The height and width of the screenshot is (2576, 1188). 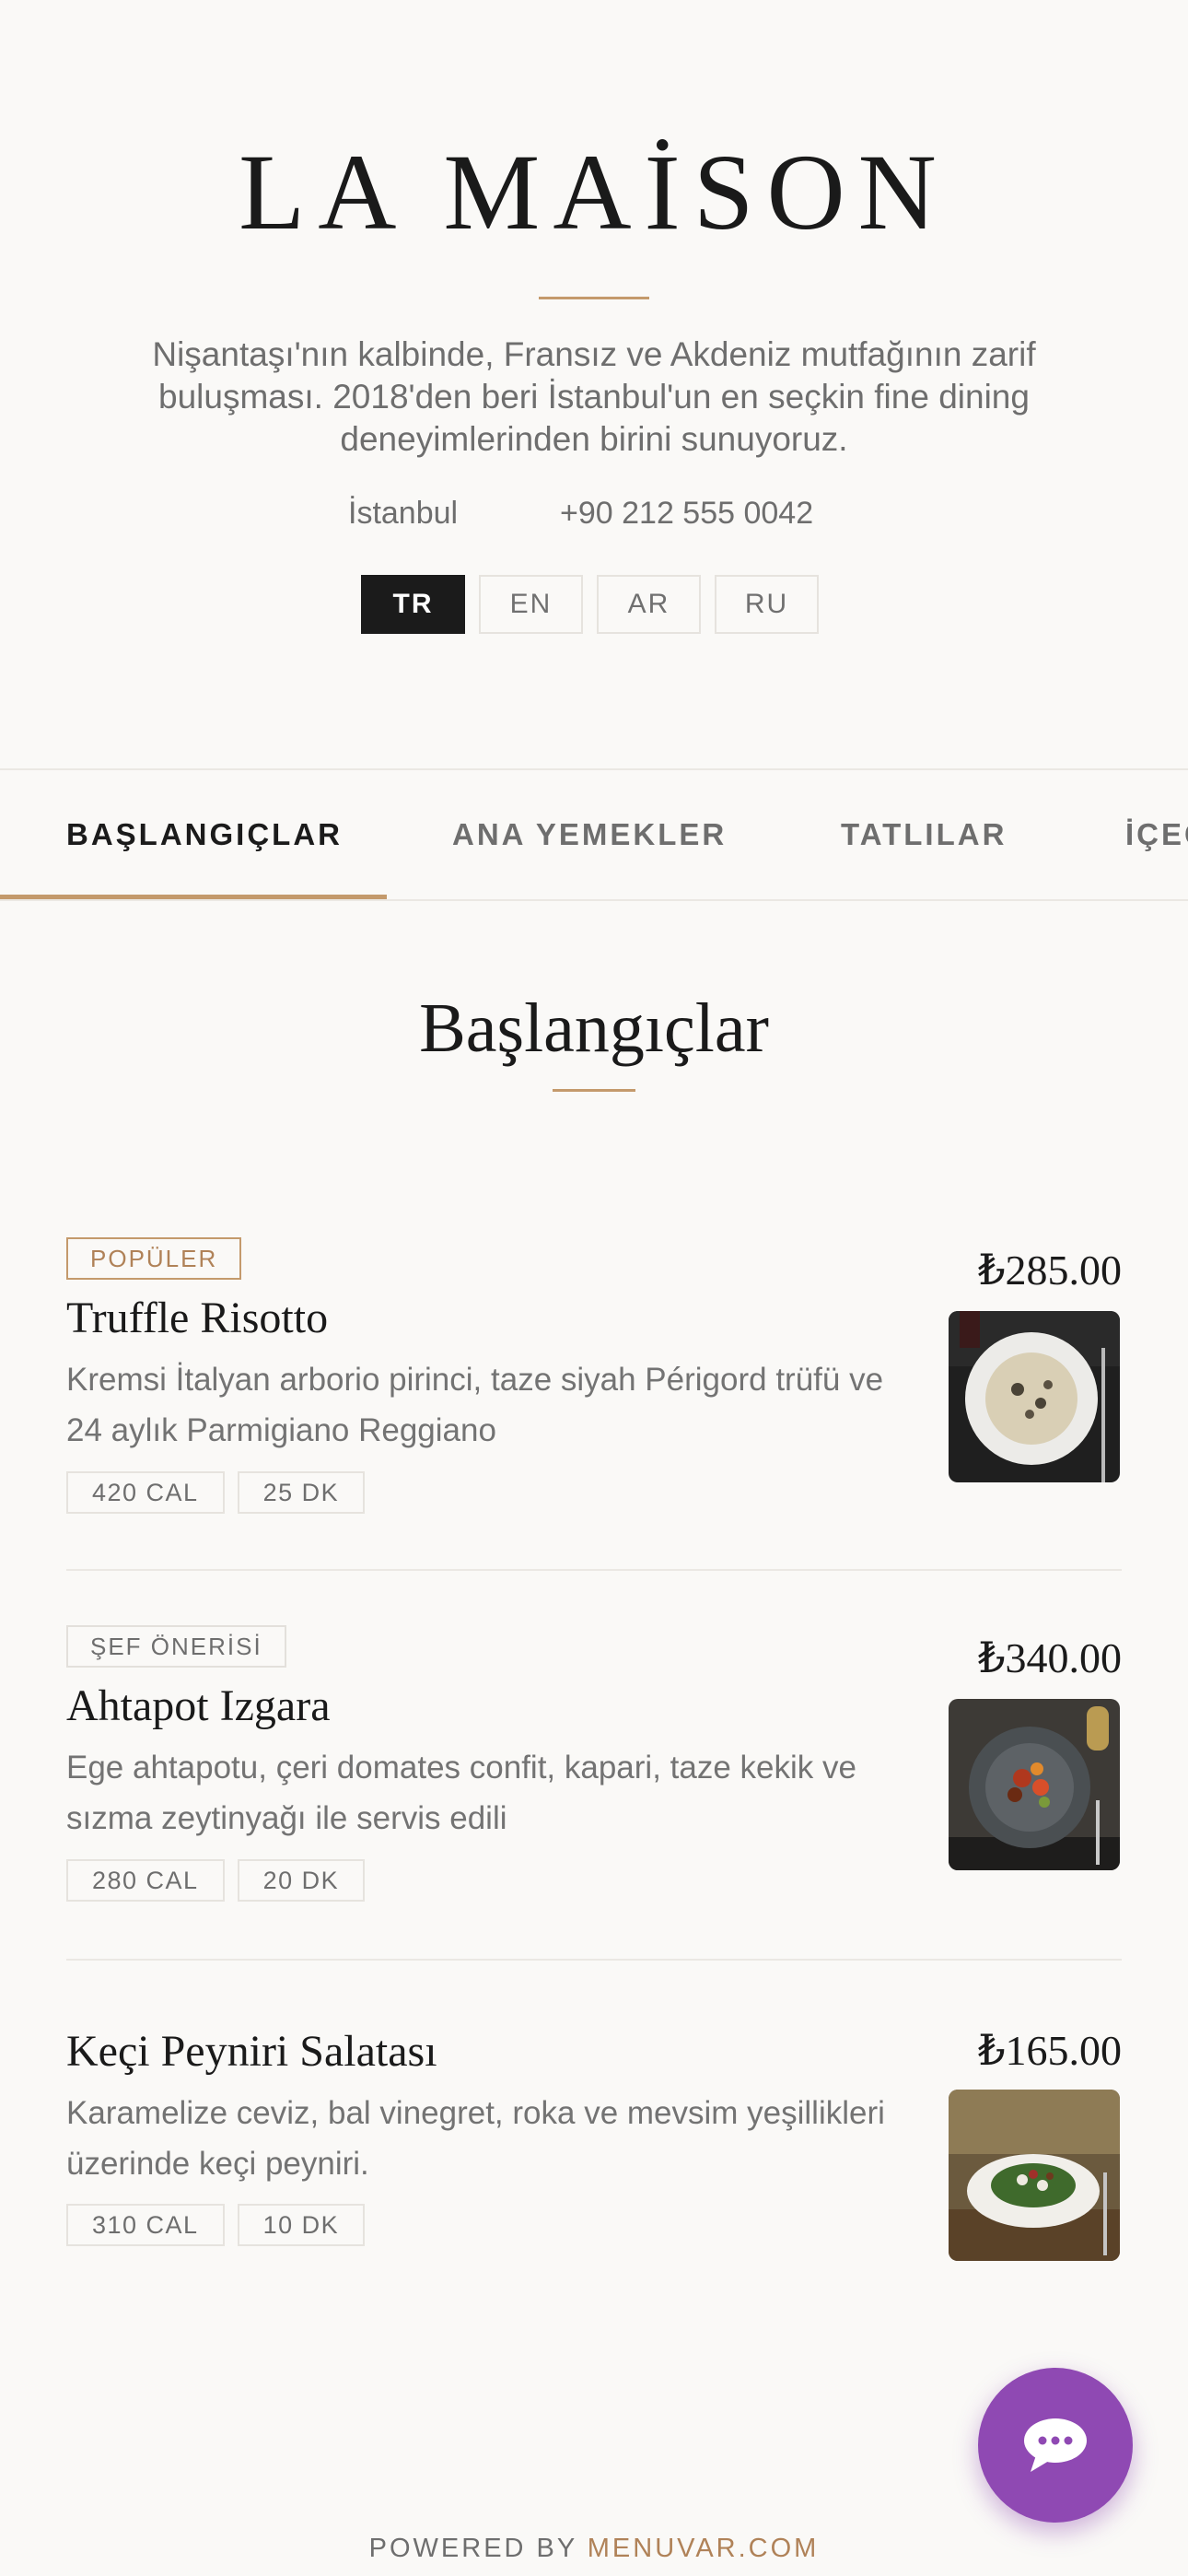 What do you see at coordinates (176, 1646) in the screenshot?
I see `chef-pick-badge: ŞEF ÖNERİSİ` at bounding box center [176, 1646].